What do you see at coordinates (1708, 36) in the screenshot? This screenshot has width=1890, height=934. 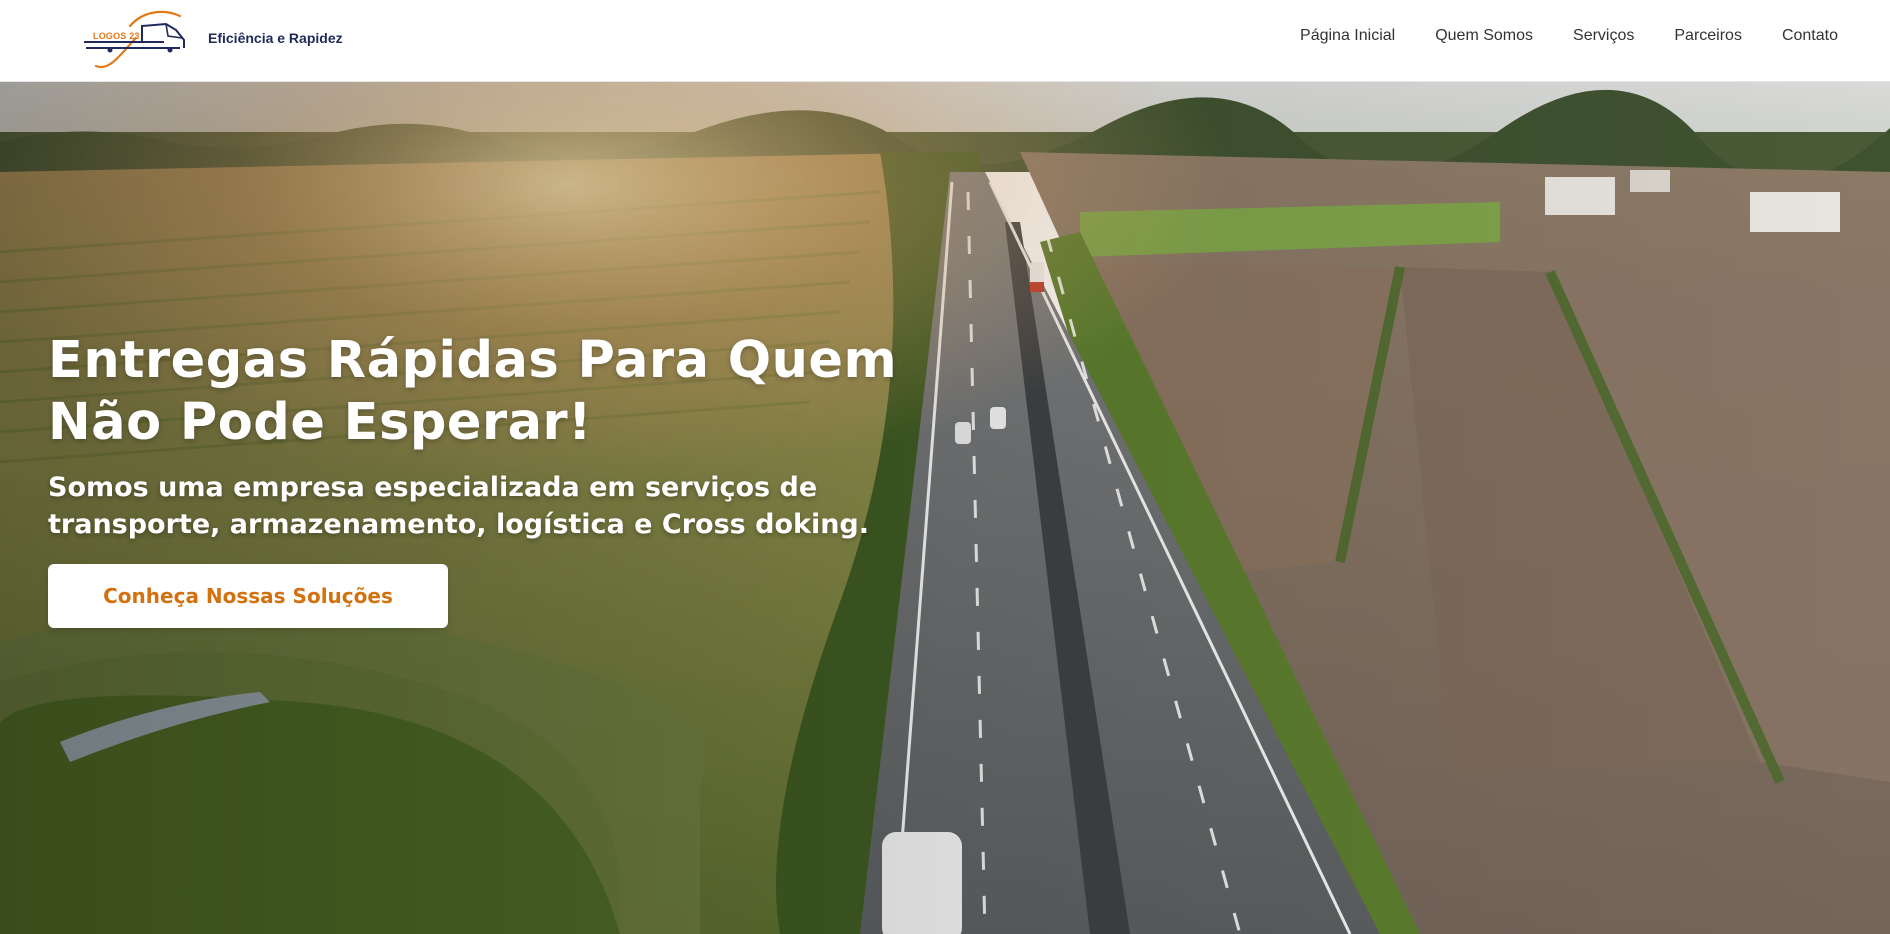 I see `nav-link-partners: Parceiros` at bounding box center [1708, 36].